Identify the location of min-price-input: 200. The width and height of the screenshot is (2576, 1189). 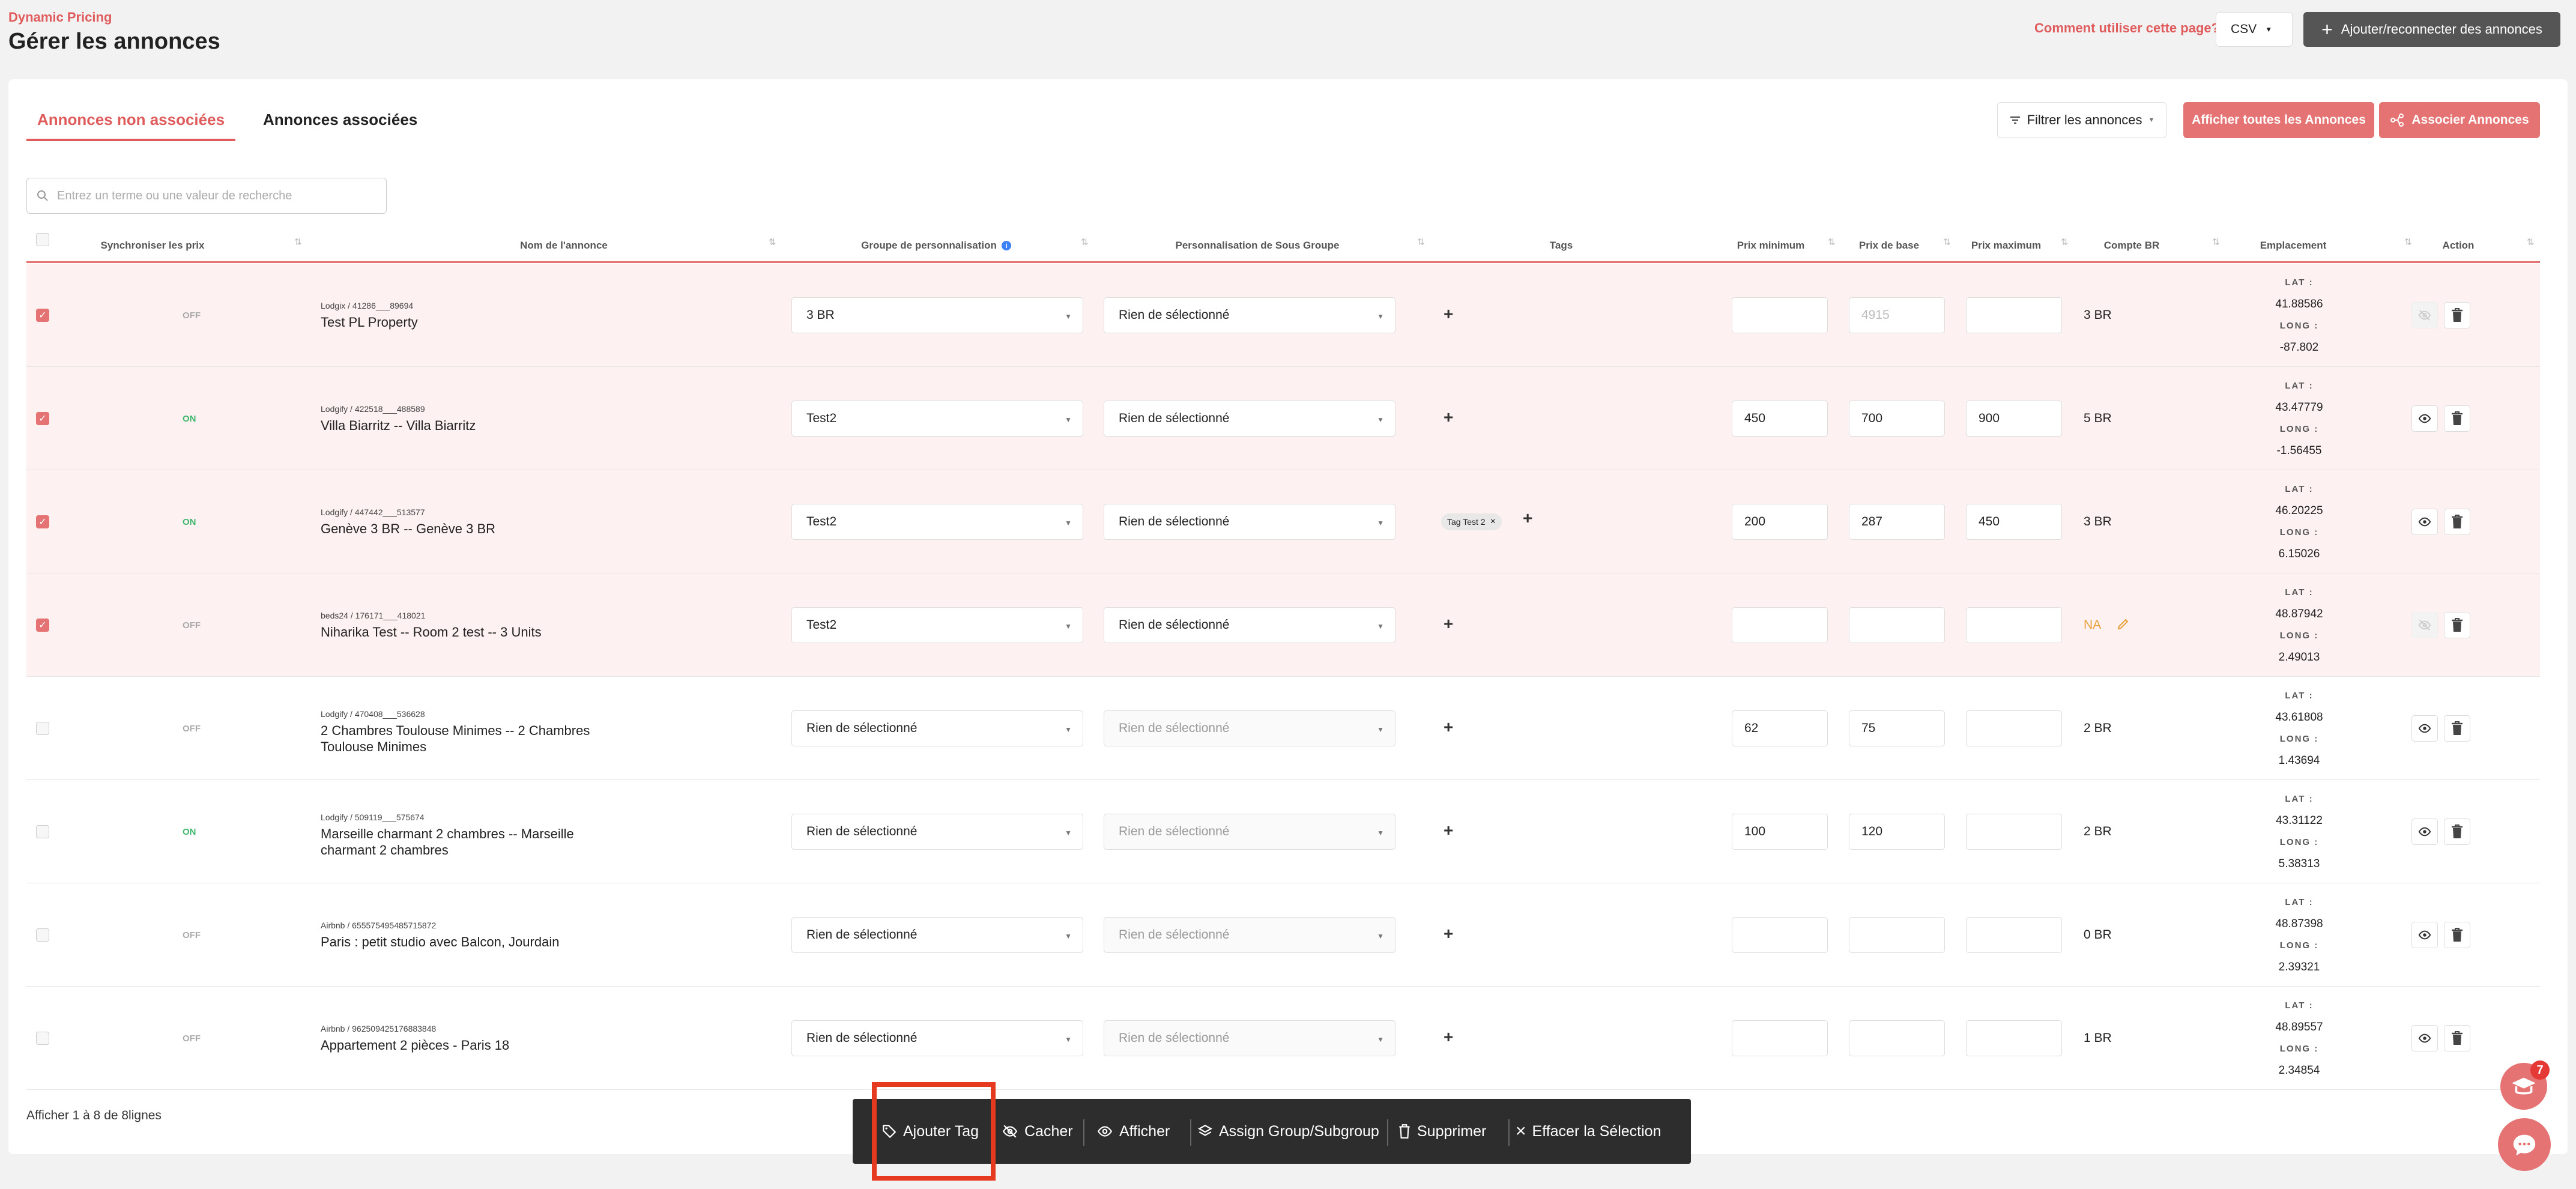
(1780, 522).